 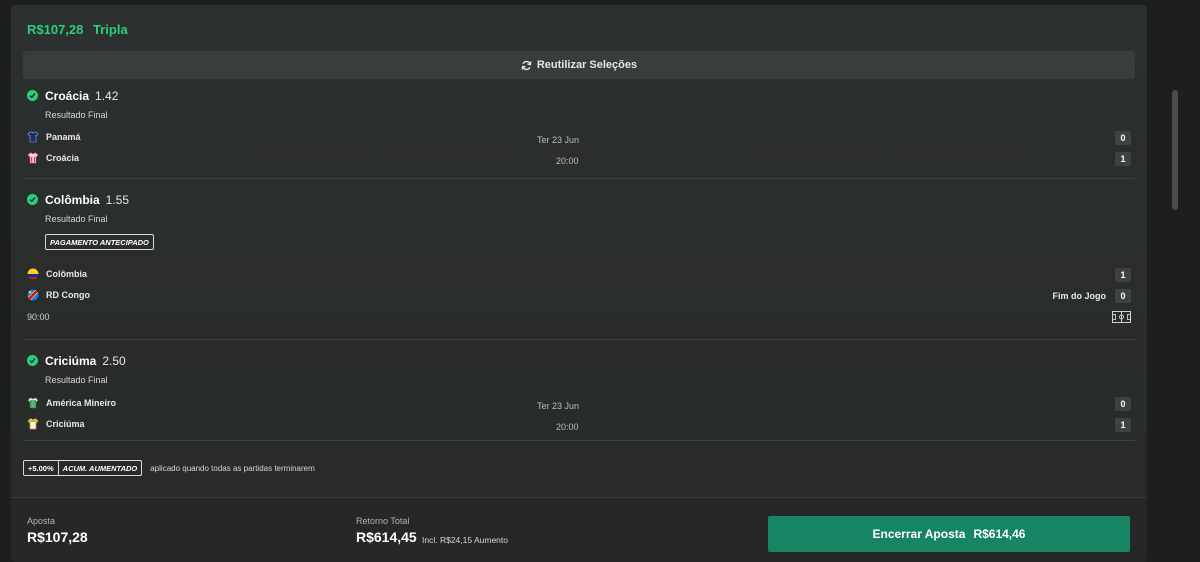 What do you see at coordinates (67, 274) in the screenshot?
I see `home-team-name: Colômbia` at bounding box center [67, 274].